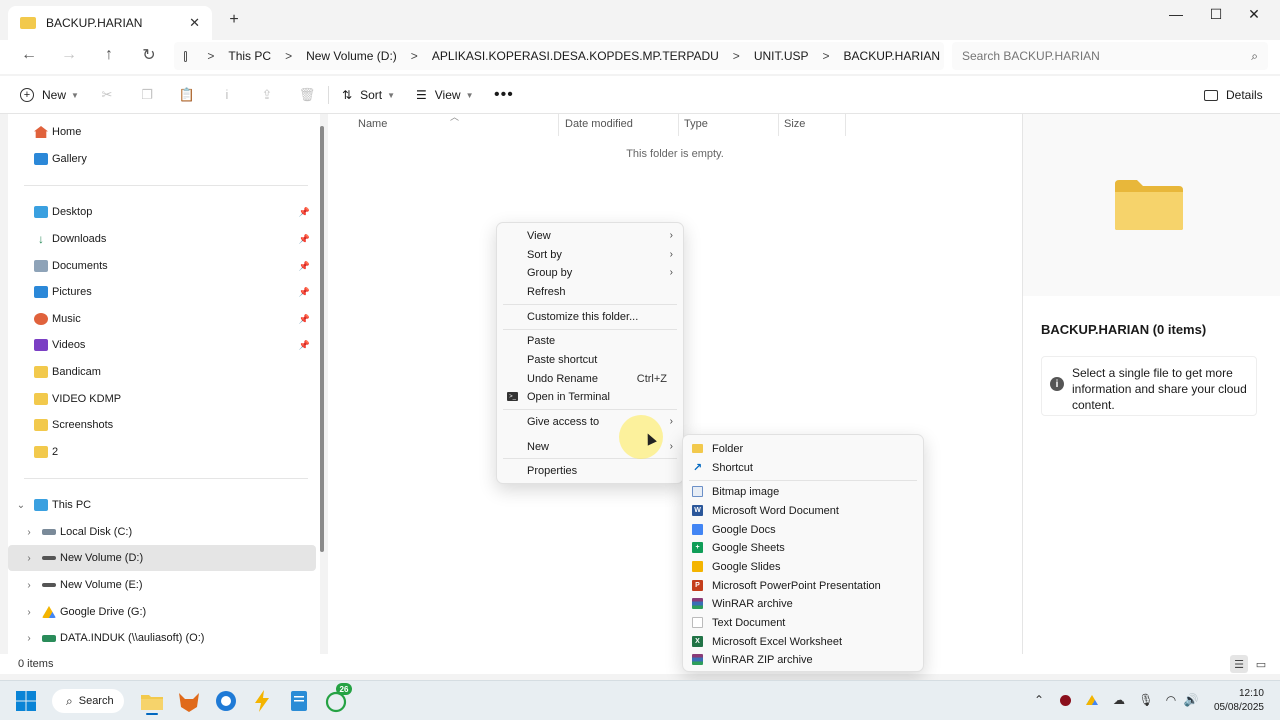  I want to click on volume-icon: 🔊, so click(1191, 700).